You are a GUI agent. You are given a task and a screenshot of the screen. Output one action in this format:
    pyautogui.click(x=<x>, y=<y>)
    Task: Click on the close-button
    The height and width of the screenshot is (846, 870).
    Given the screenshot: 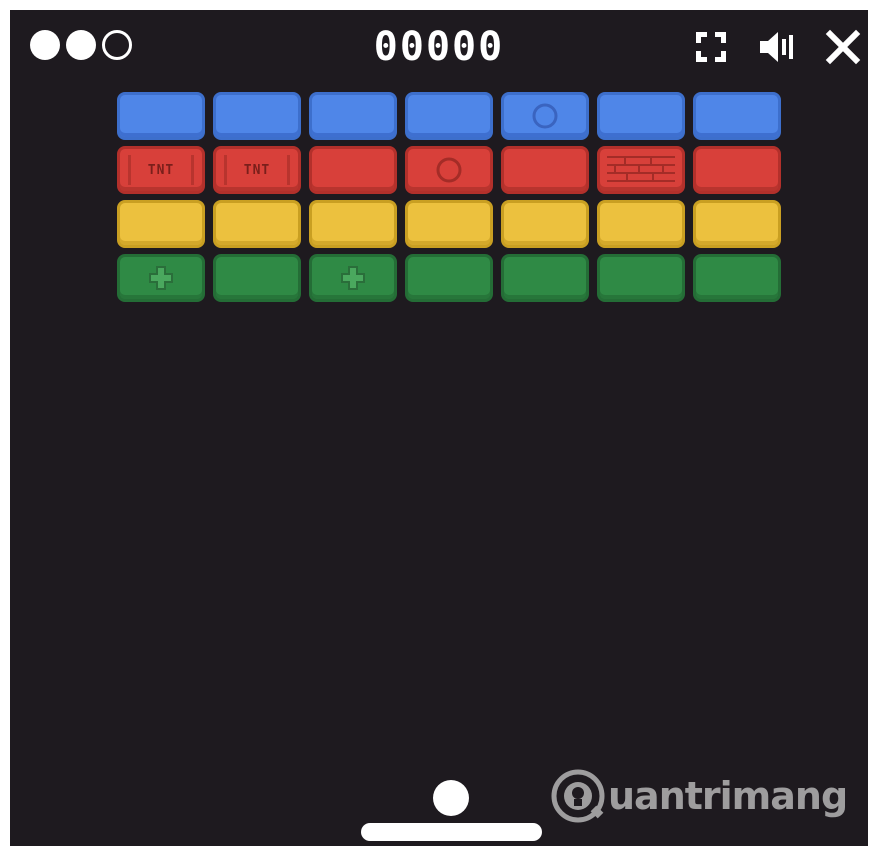 What is the action you would take?
    pyautogui.click(x=843, y=47)
    